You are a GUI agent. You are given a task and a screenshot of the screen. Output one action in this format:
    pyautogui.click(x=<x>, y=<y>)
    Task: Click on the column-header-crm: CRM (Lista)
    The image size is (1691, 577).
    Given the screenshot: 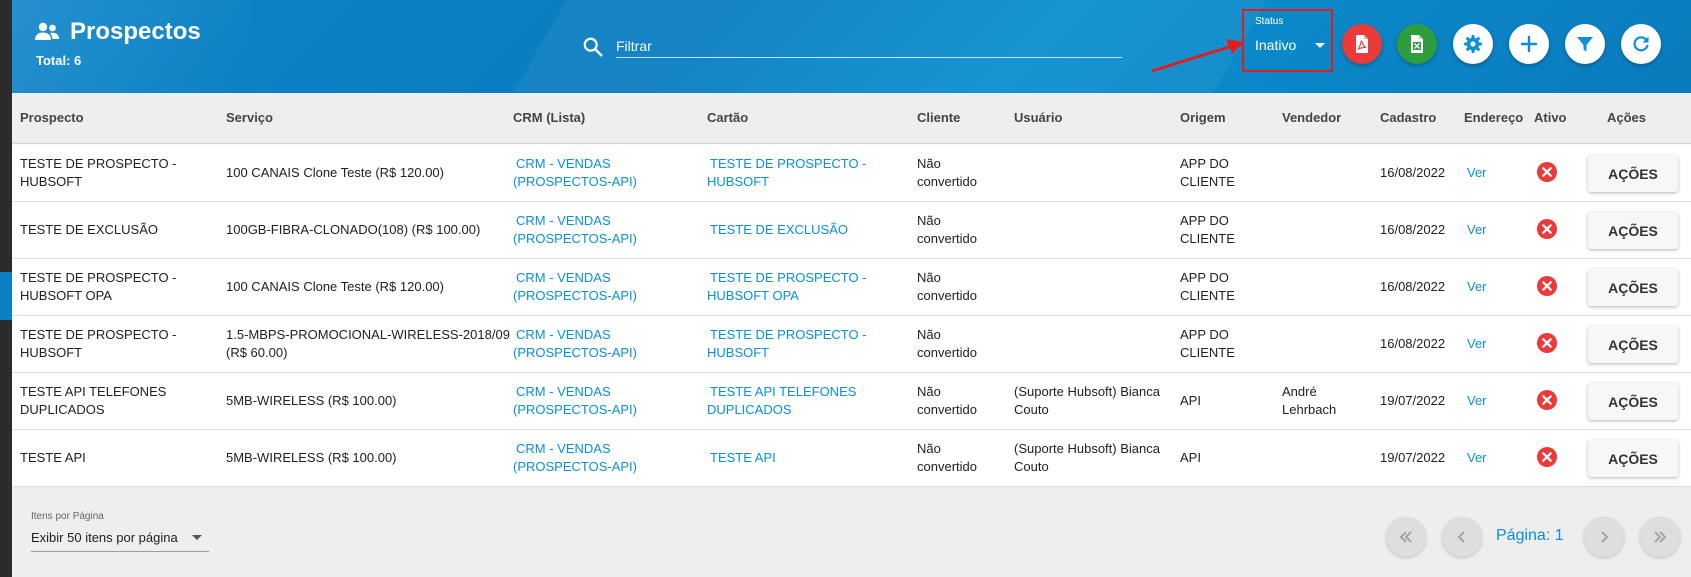 What is the action you would take?
    pyautogui.click(x=549, y=117)
    